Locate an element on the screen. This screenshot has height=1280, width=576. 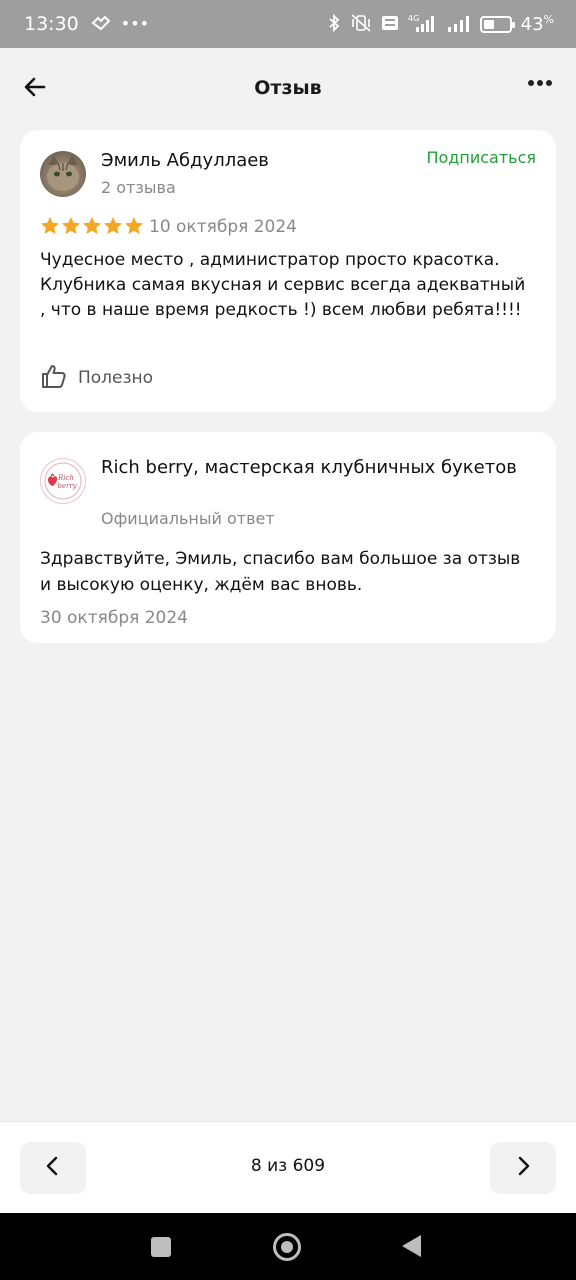
more-notifications-icon: ••• is located at coordinates (135, 23).